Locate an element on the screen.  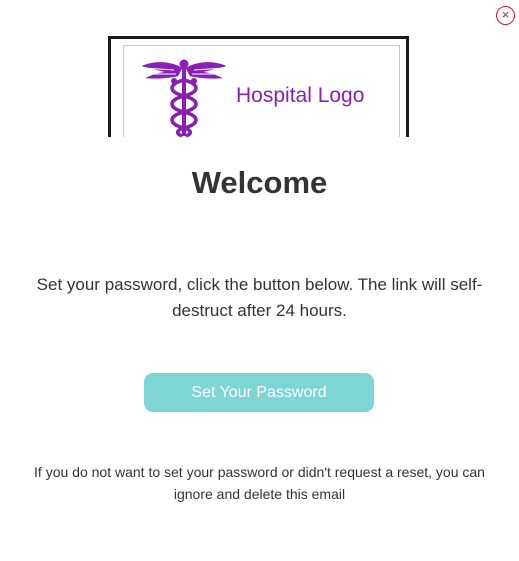
logo-text: Hospital Logo is located at coordinates (300, 95).